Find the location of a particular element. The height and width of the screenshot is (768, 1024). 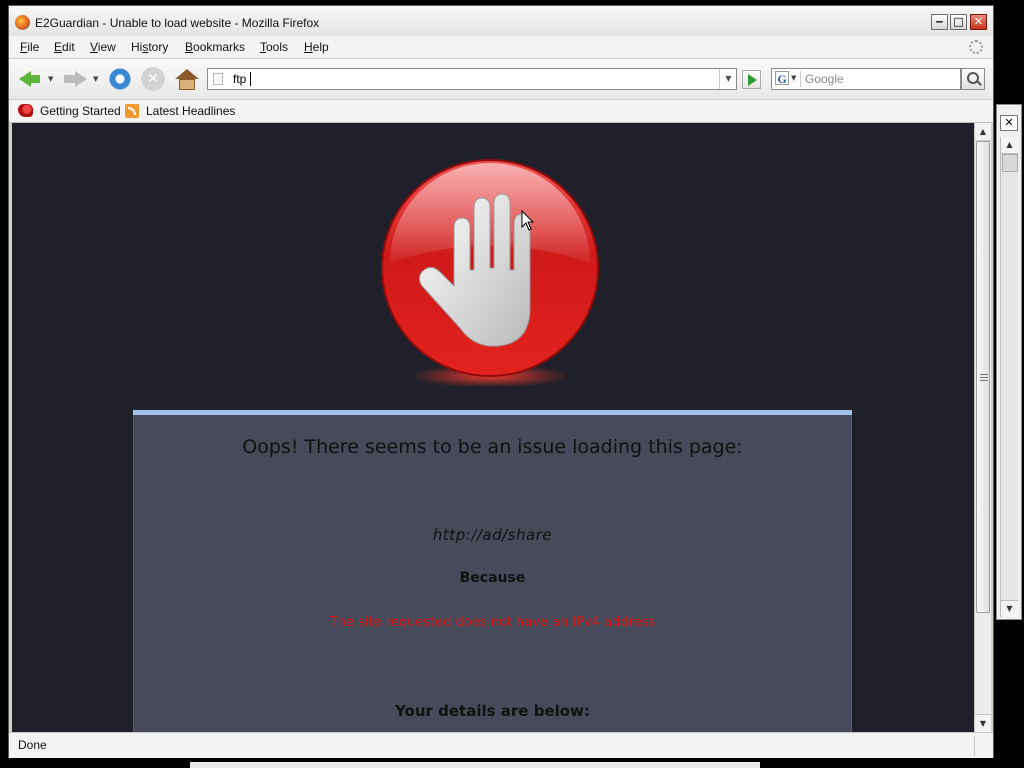

page-vertical-scrollbar: ▲ ▼ is located at coordinates (982, 427).